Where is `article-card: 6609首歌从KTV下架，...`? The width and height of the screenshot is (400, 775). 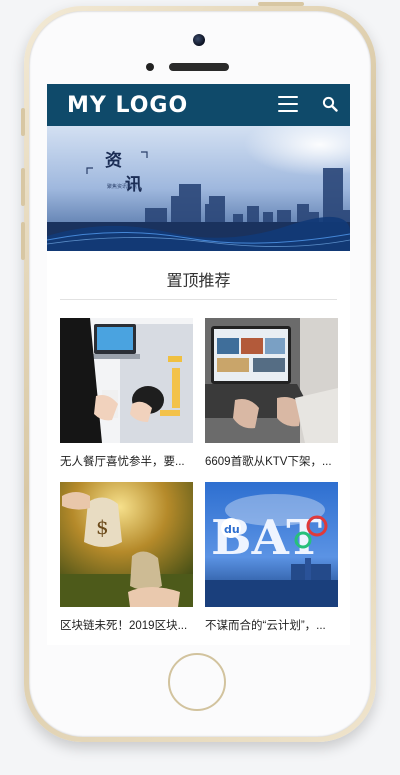 article-card: 6609首歌从KTV下架，... is located at coordinates (271, 393).